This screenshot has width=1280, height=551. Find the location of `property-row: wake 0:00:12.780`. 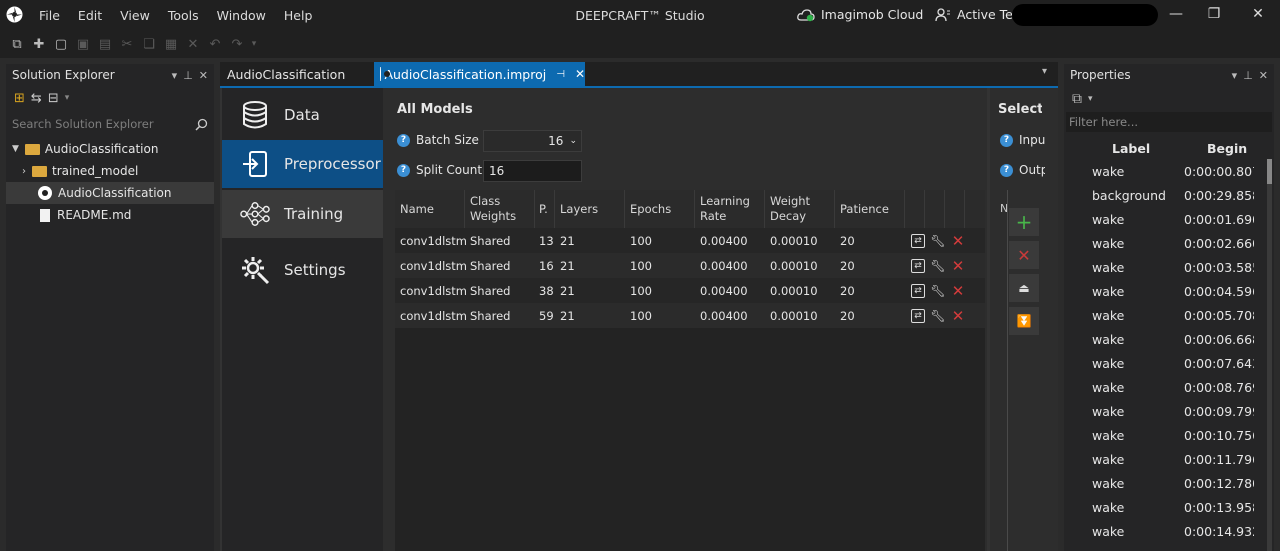

property-row: wake 0:00:12.780 is located at coordinates (1169, 483).